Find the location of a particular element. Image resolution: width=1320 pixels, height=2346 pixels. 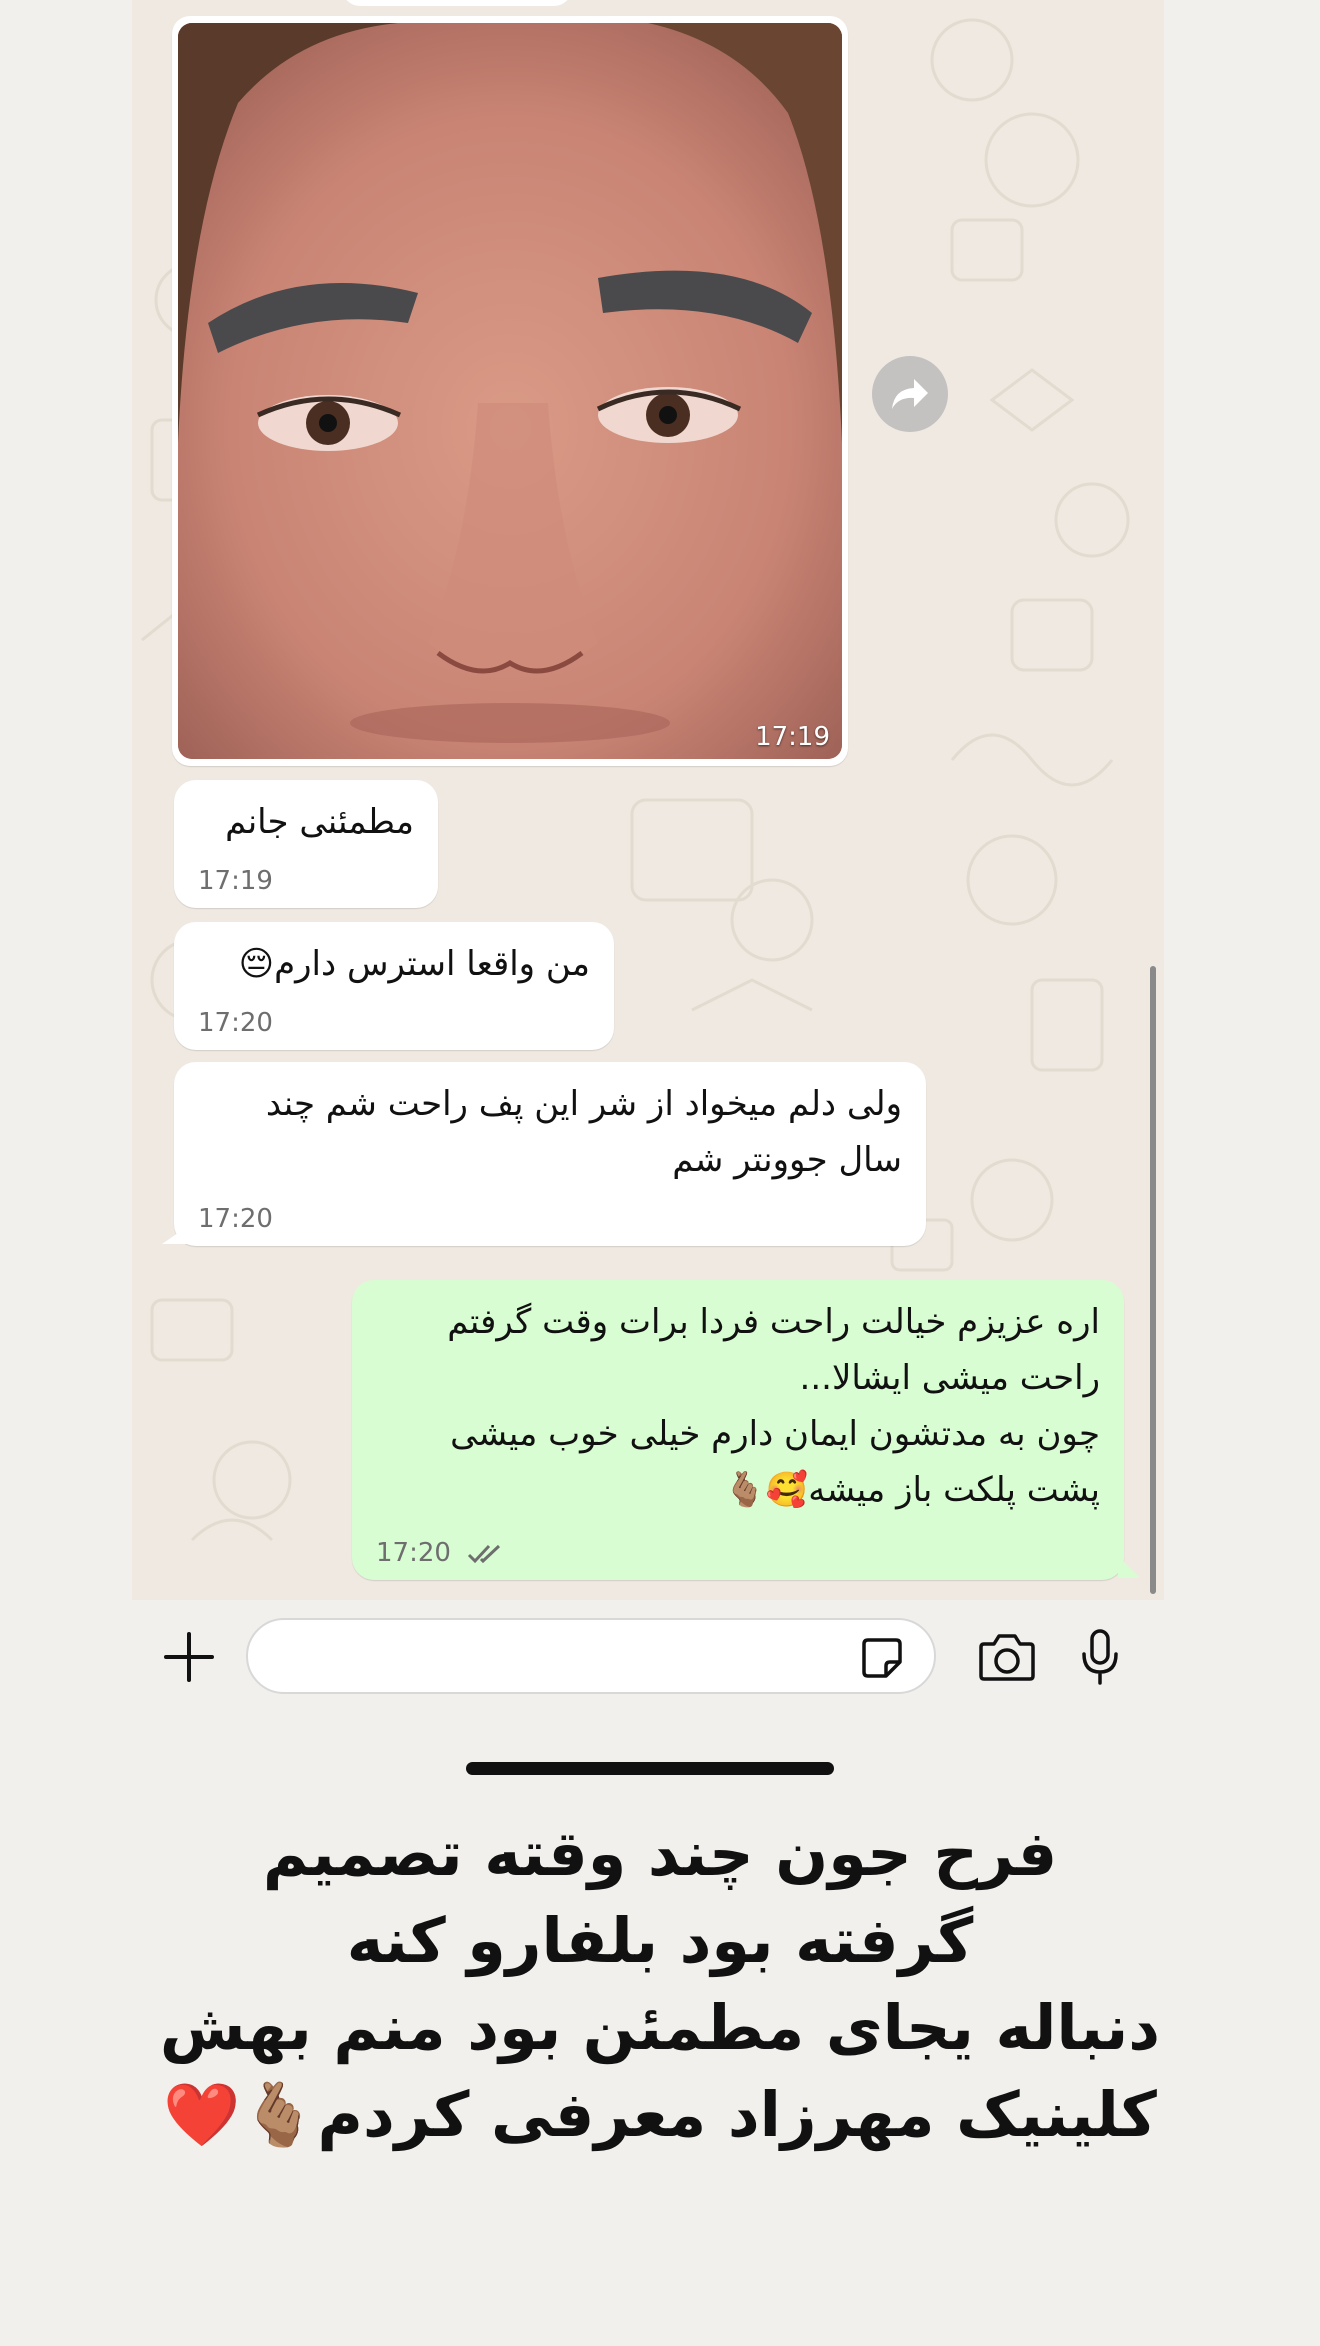

forward-icon is located at coordinates (910, 394).